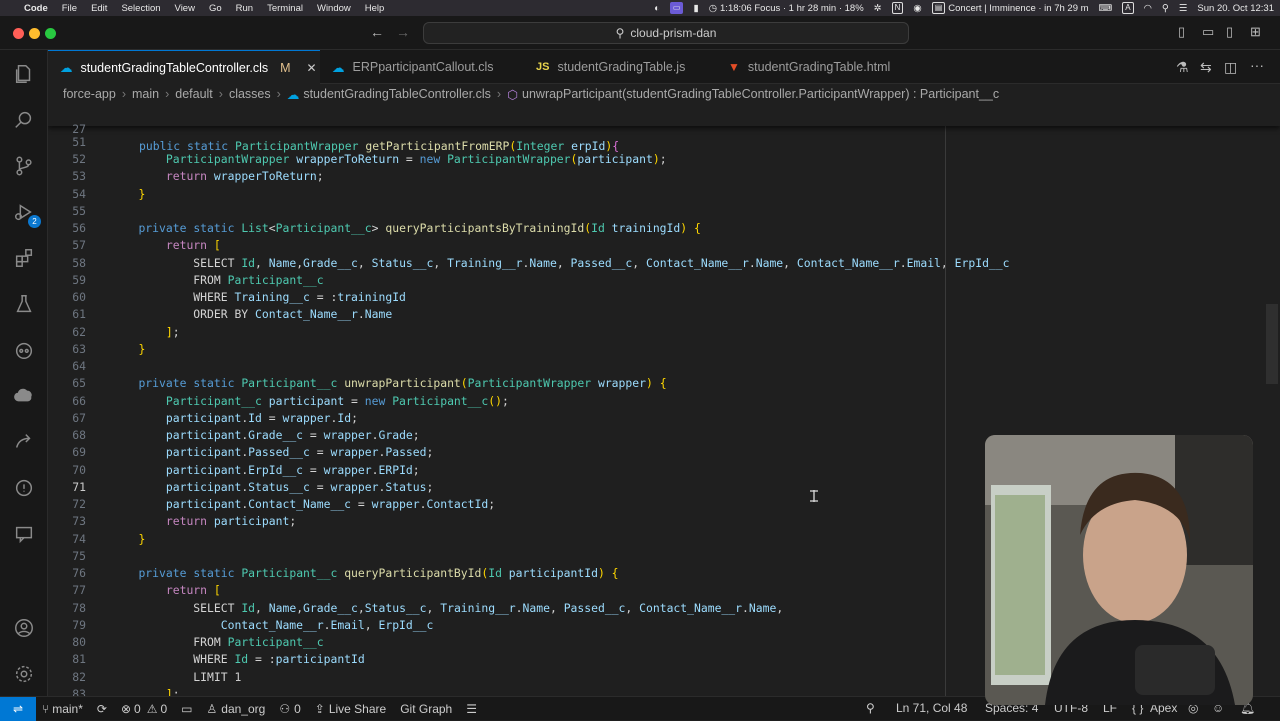 The width and height of the screenshot is (1280, 721). Describe the element at coordinates (186, 709) in the screenshot. I see `org-browser-icon: ▭` at that location.